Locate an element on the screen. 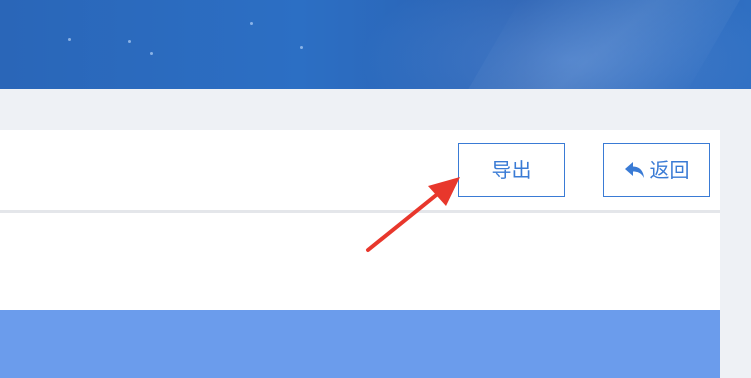 The image size is (751, 378). back-button-label: 返回 is located at coordinates (669, 170).